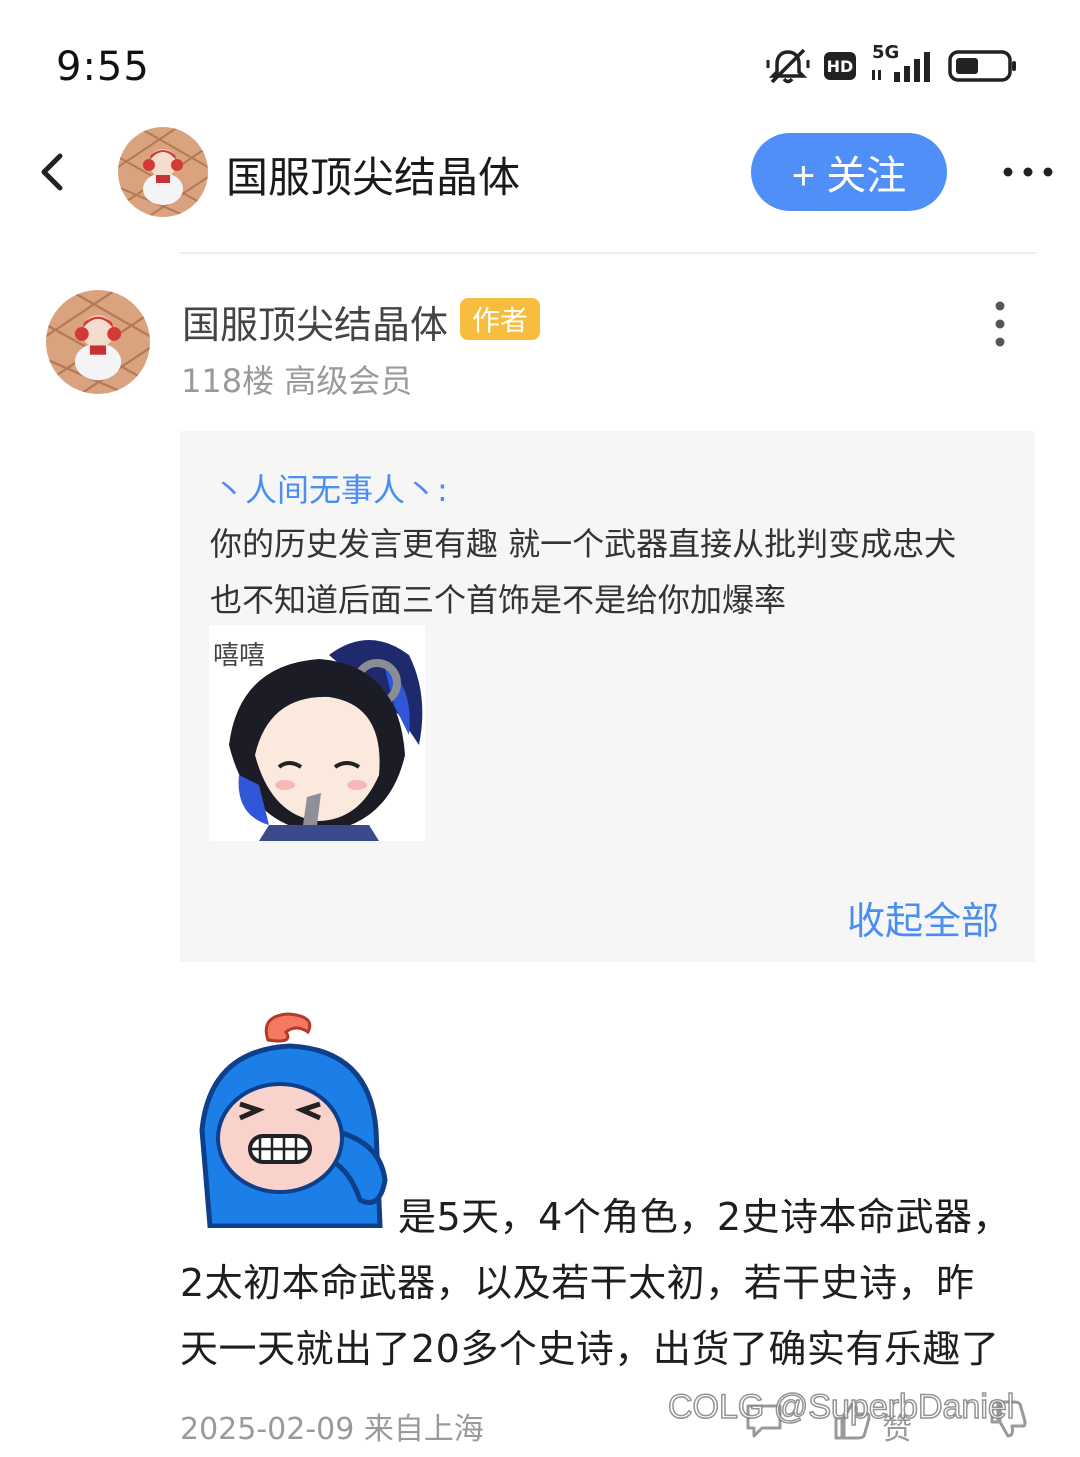  What do you see at coordinates (330, 488) in the screenshot?
I see `quote-username: 丶人间无事人丶:` at bounding box center [330, 488].